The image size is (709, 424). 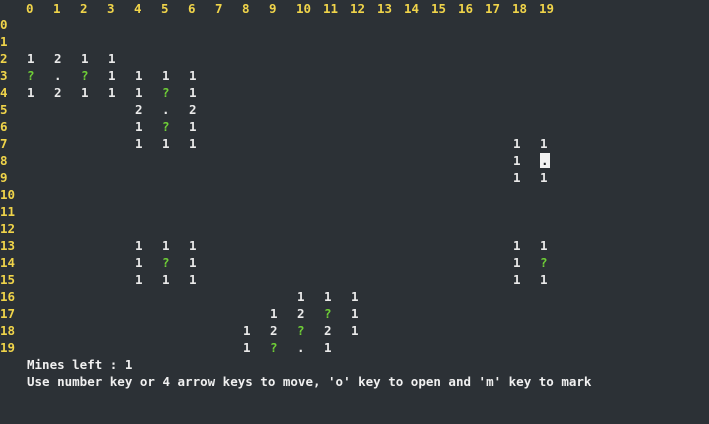 What do you see at coordinates (331, 8) in the screenshot?
I see `column-header: 11` at bounding box center [331, 8].